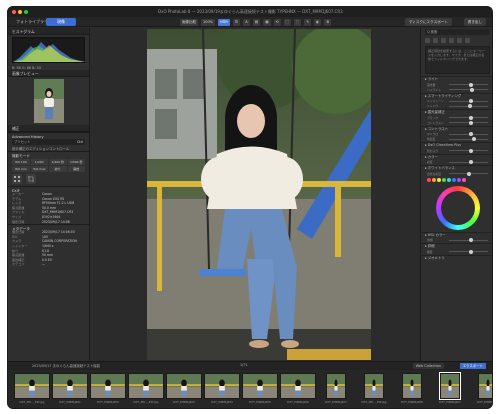 The height and width of the screenshot is (414, 500). I want to click on toolbar-button: ⚙, so click(328, 22).